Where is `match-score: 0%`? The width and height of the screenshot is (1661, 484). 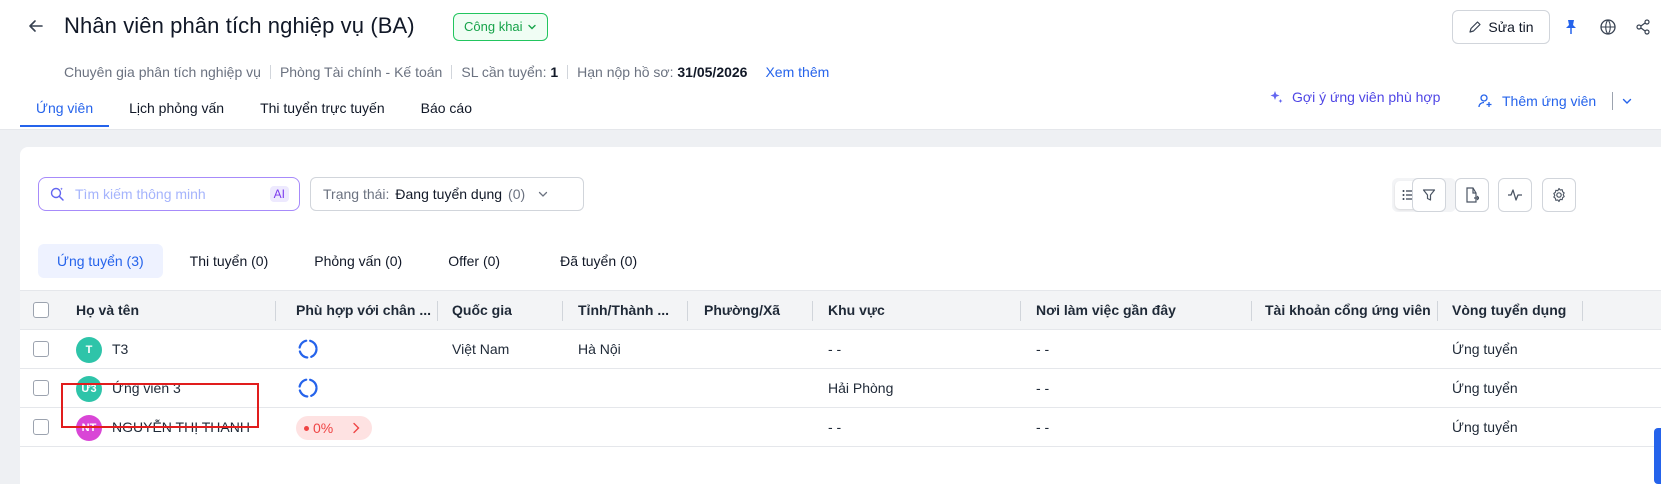
match-score: 0% is located at coordinates (323, 428).